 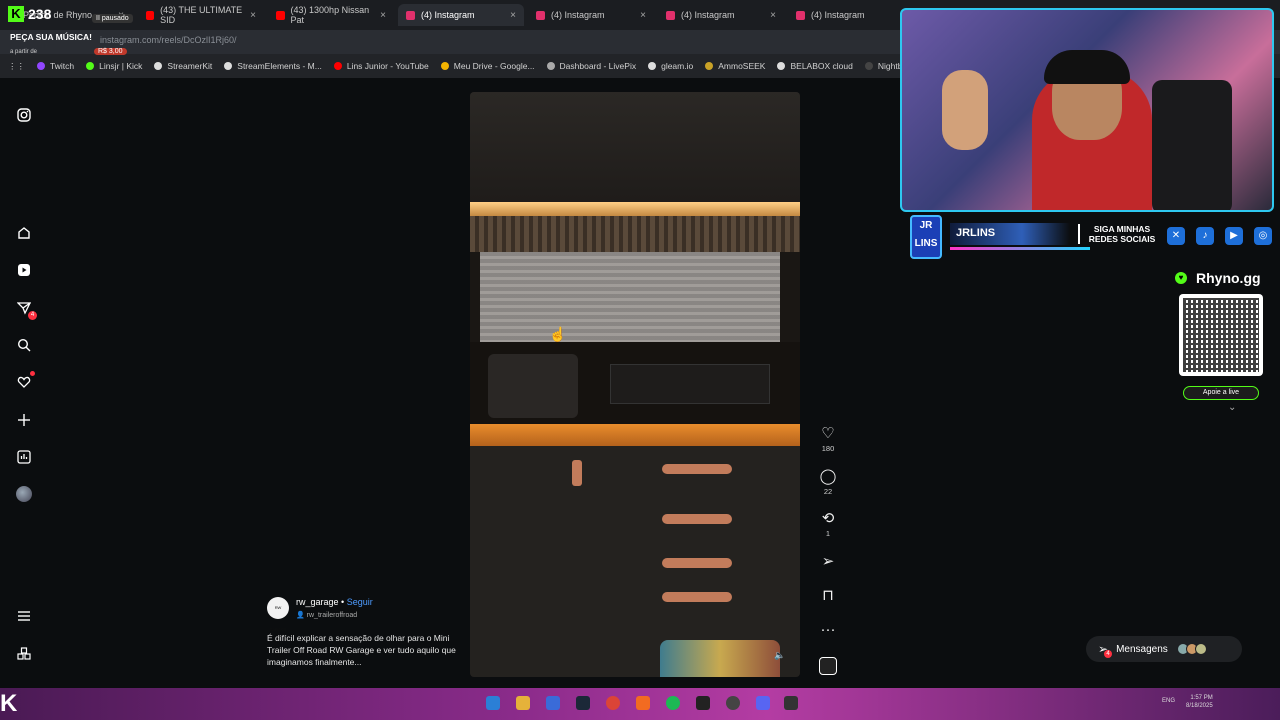 I want to click on clock: 1:57 PM 8/18/2025, so click(x=1199, y=702).